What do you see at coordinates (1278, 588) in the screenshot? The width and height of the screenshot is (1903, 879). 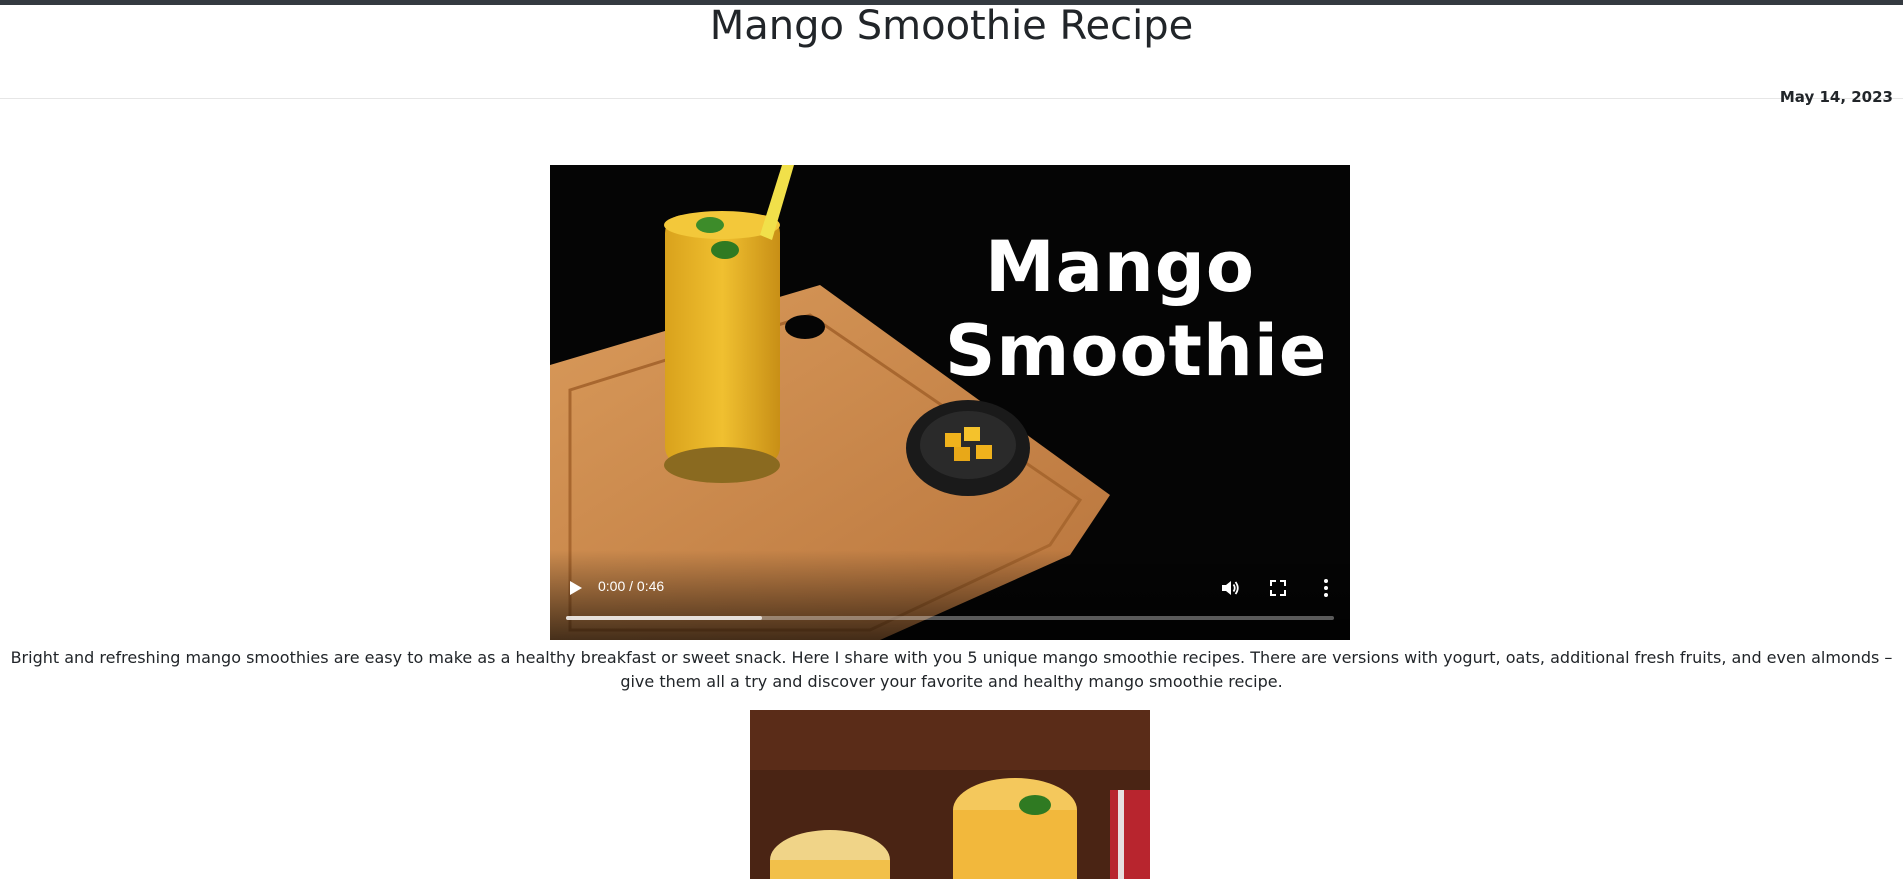 I see `fullscreen-icon` at bounding box center [1278, 588].